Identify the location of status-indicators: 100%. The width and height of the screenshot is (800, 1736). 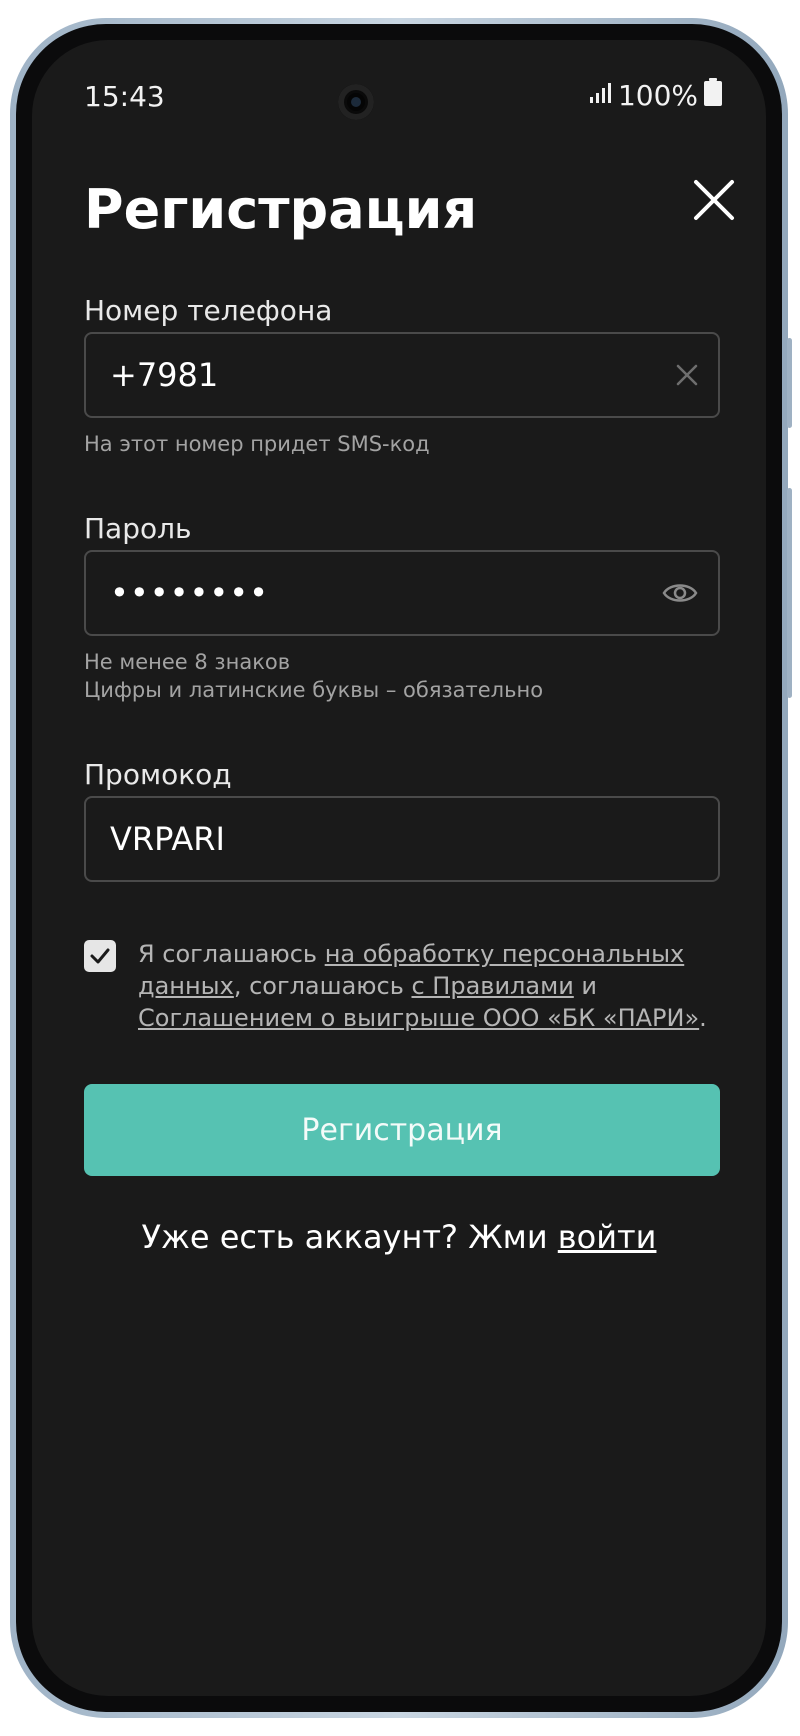
(655, 95).